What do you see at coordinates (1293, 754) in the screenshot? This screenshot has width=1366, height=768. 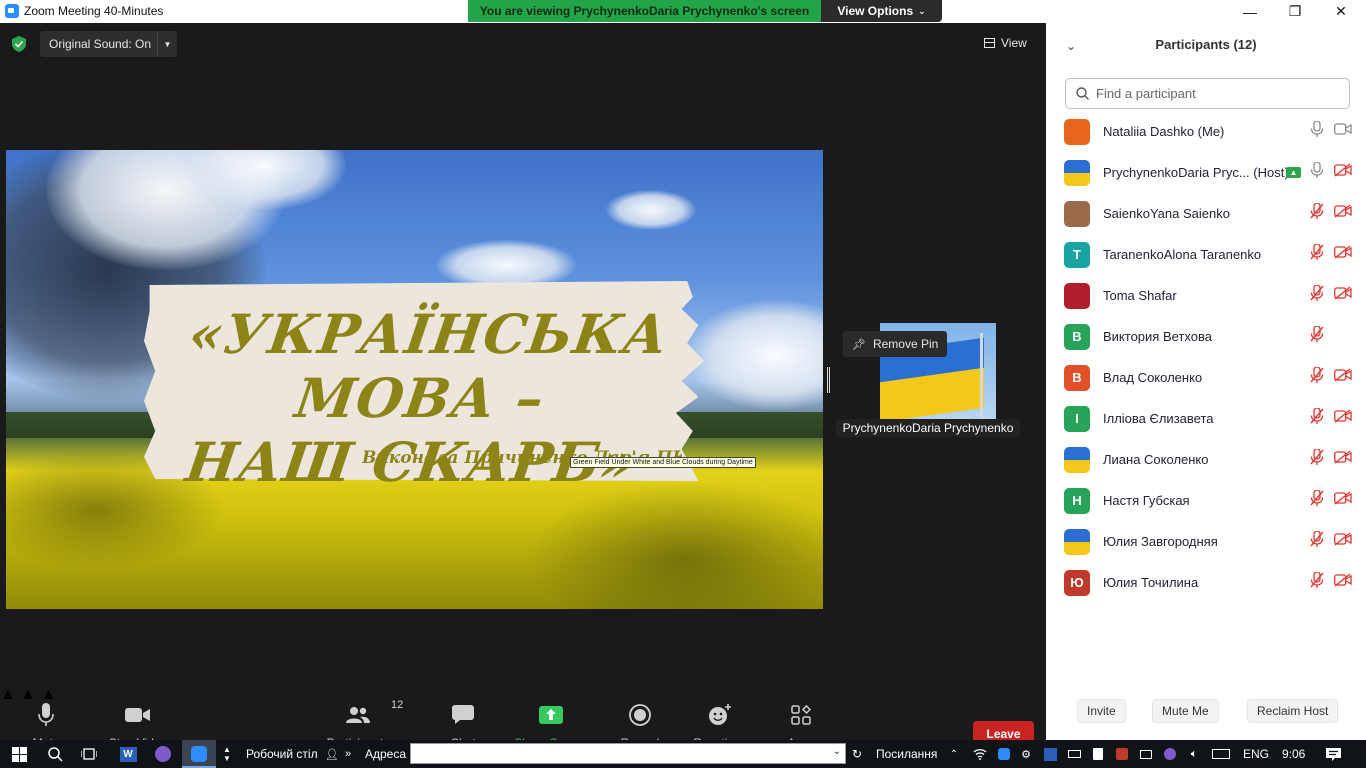 I see `clock: 9:06` at bounding box center [1293, 754].